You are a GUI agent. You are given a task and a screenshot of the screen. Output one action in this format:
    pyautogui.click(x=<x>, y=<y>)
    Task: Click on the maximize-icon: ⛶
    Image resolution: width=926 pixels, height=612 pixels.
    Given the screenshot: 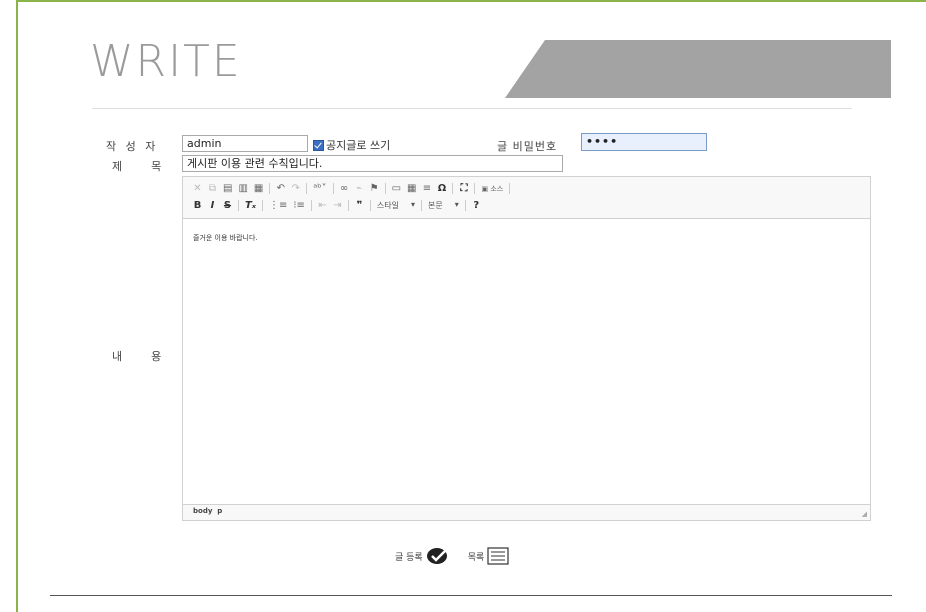 What is the action you would take?
    pyautogui.click(x=463, y=188)
    